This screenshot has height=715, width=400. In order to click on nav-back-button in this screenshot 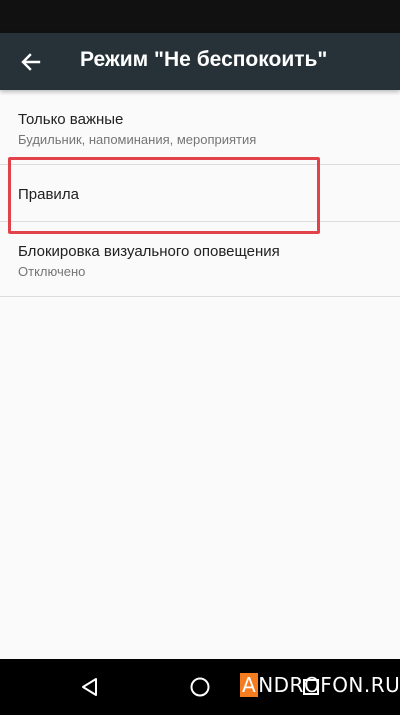, I will do `click(90, 687)`.